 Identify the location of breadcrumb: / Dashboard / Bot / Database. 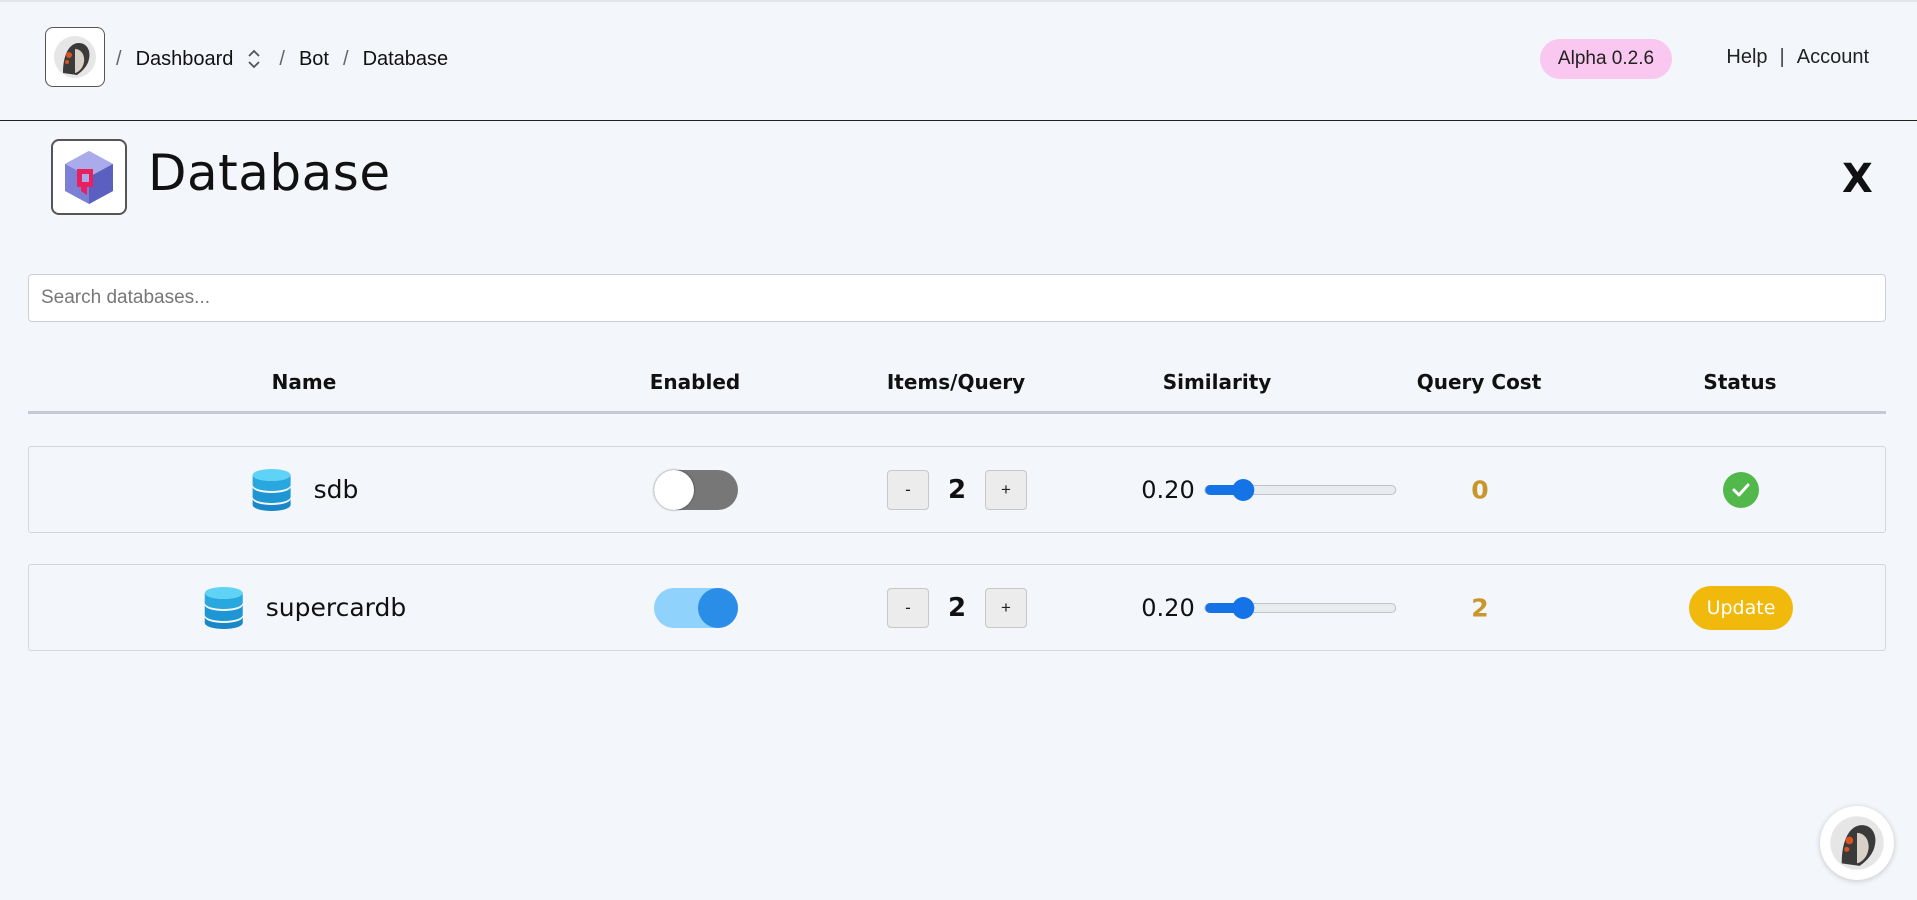
(289, 59).